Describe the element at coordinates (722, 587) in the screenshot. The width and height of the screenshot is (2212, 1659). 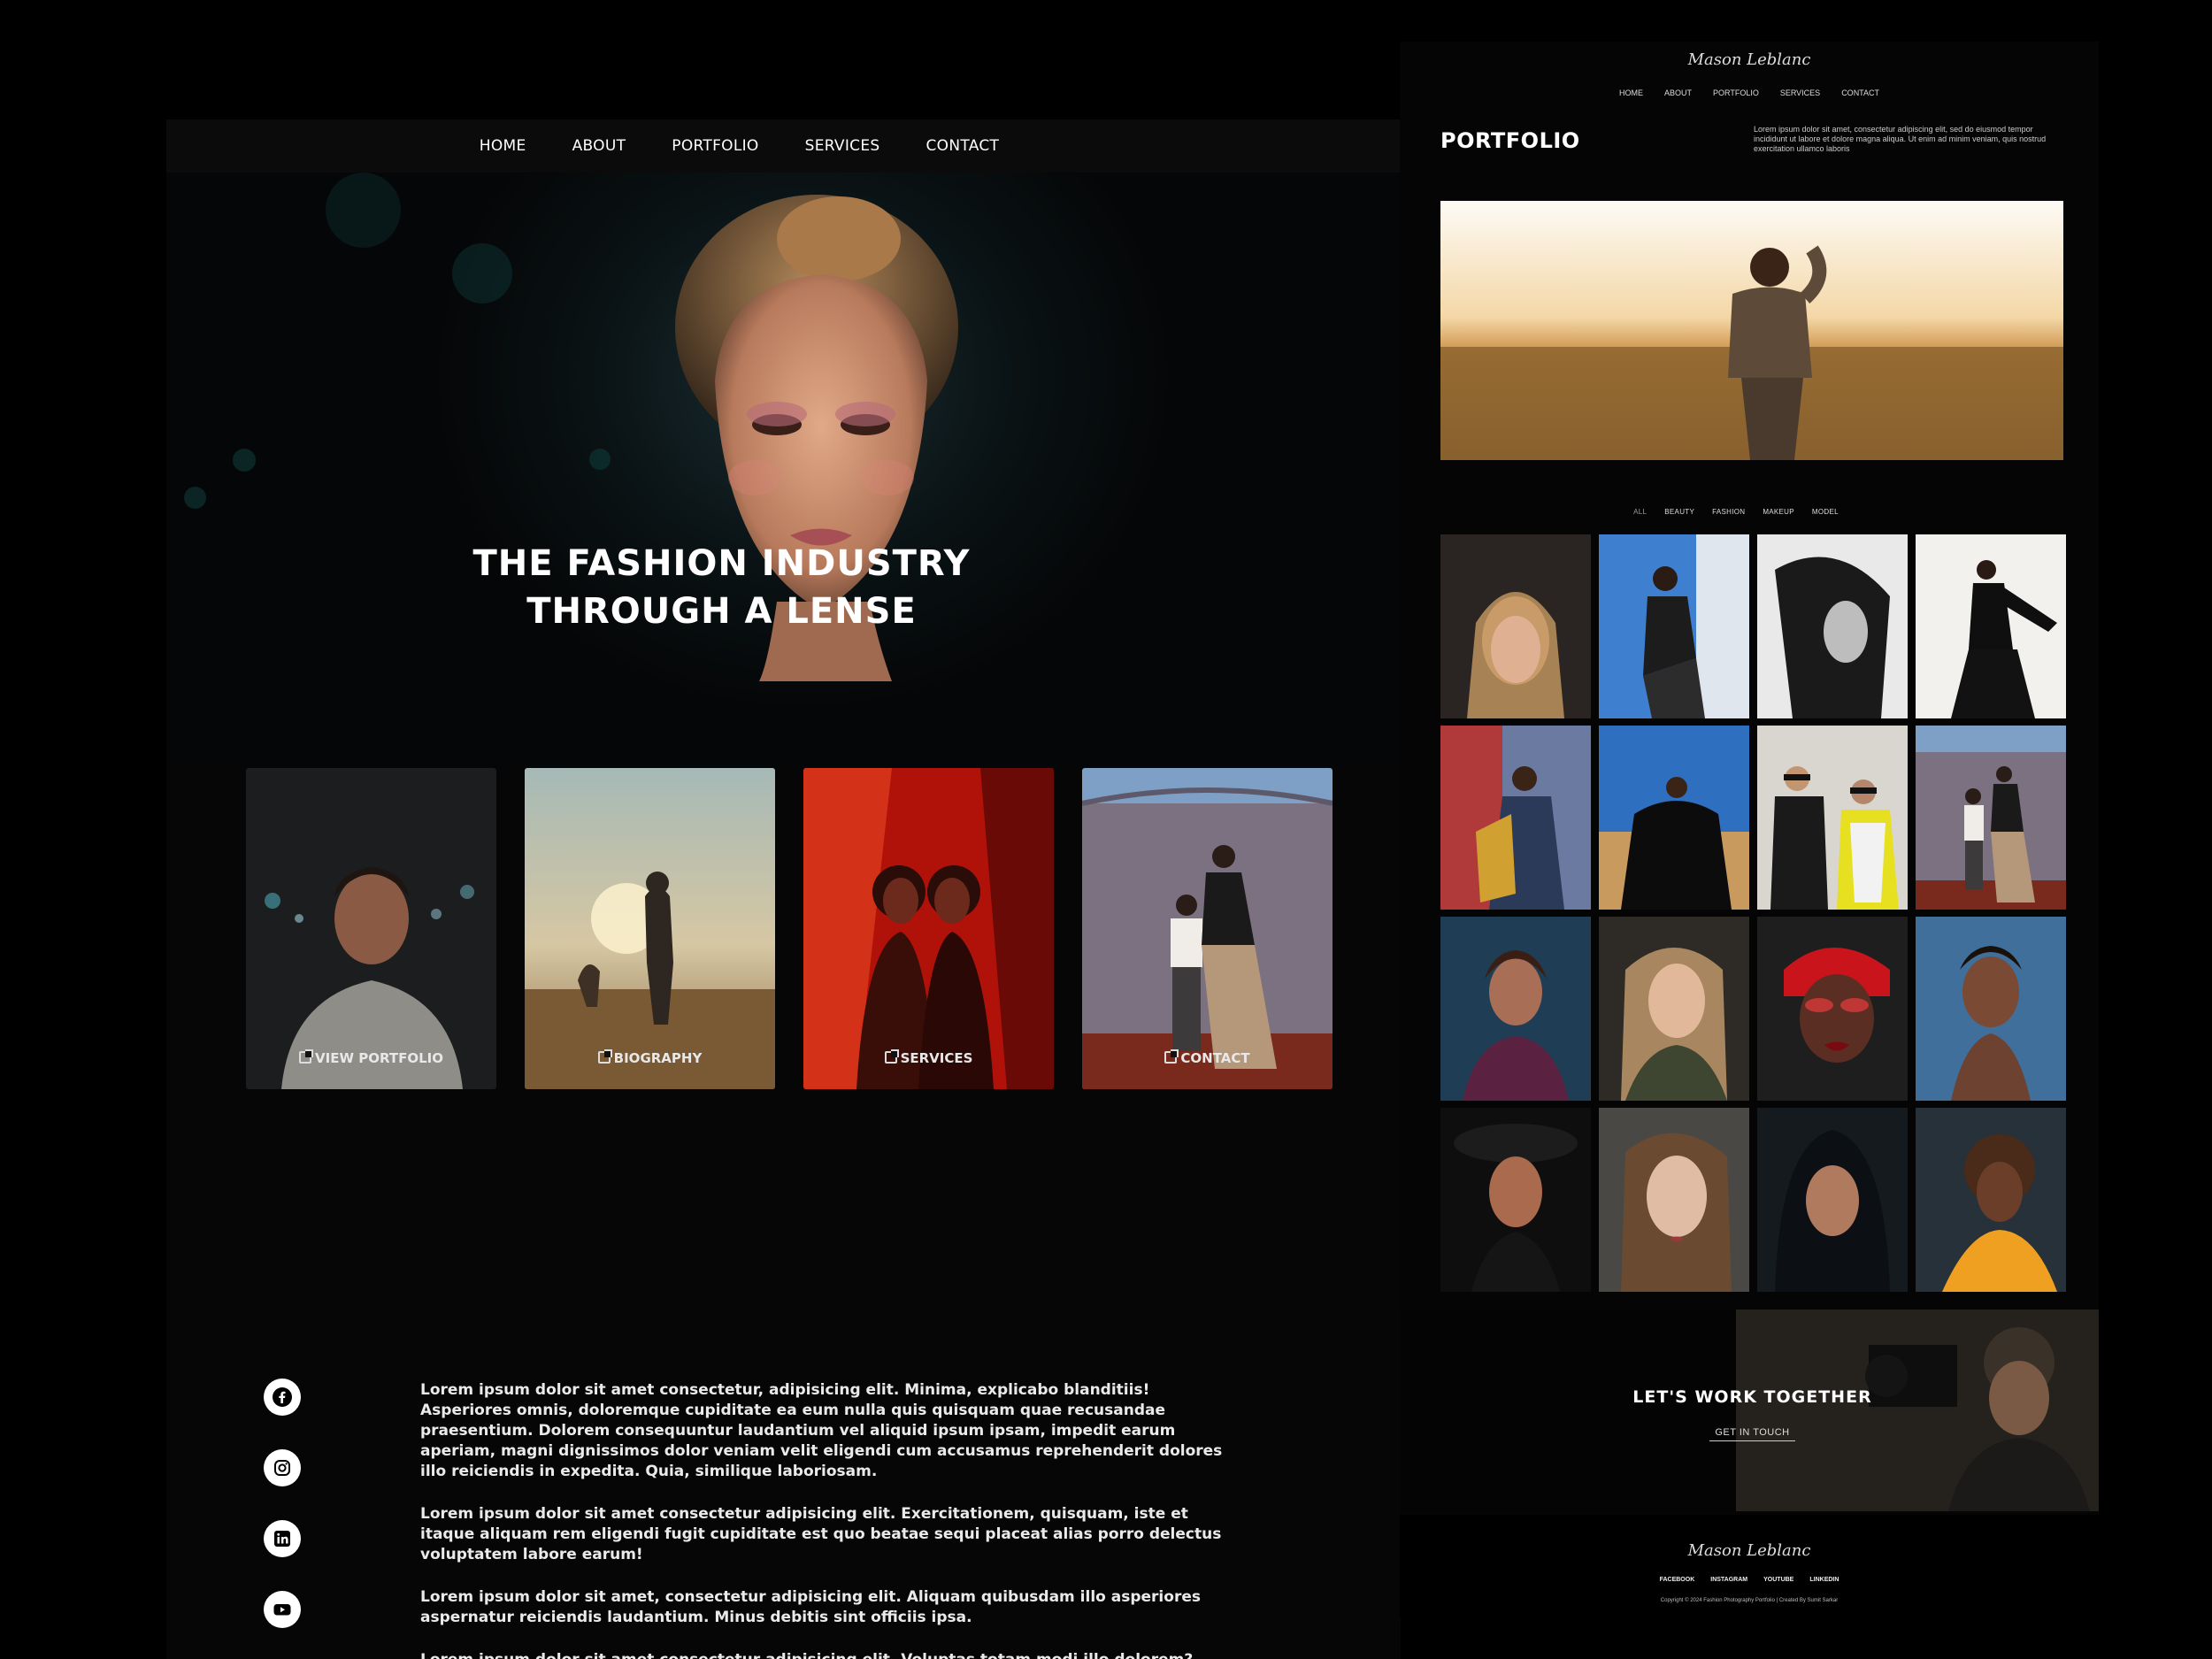
I see `hero-title: THE FASHION INDUSTRY THROUGH A LENSE` at that location.